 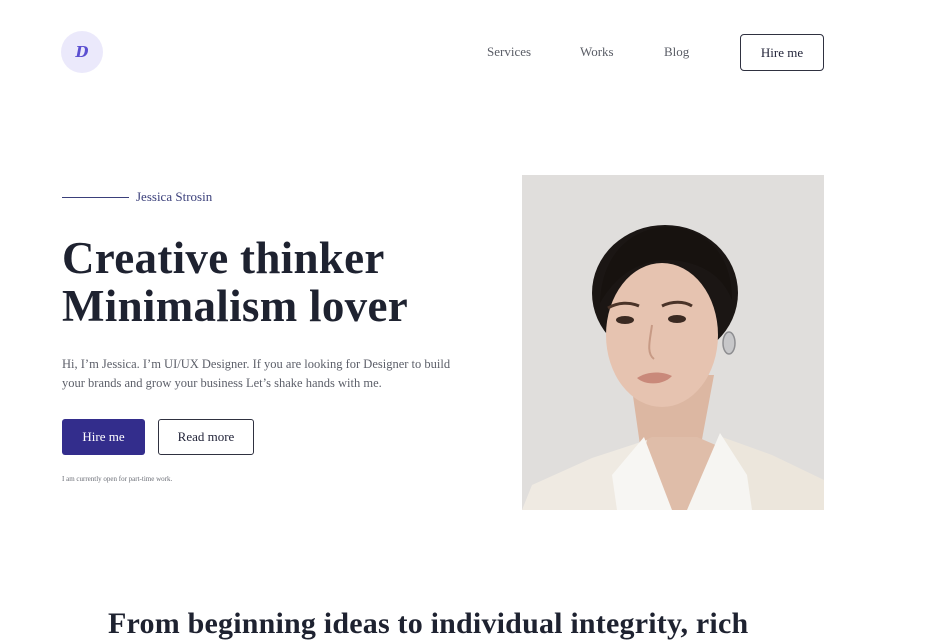 I want to click on hero-headline: Creative thinker Minimalism lover, so click(x=235, y=282).